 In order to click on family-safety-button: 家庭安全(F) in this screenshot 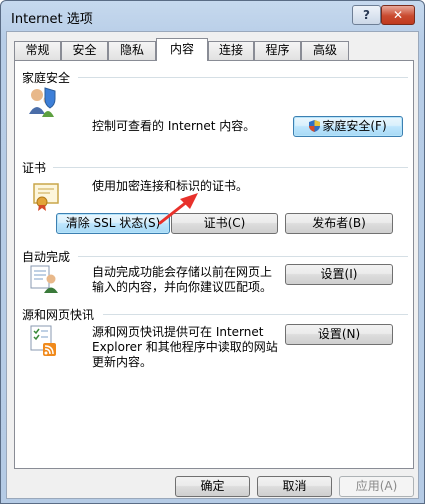, I will do `click(348, 126)`.